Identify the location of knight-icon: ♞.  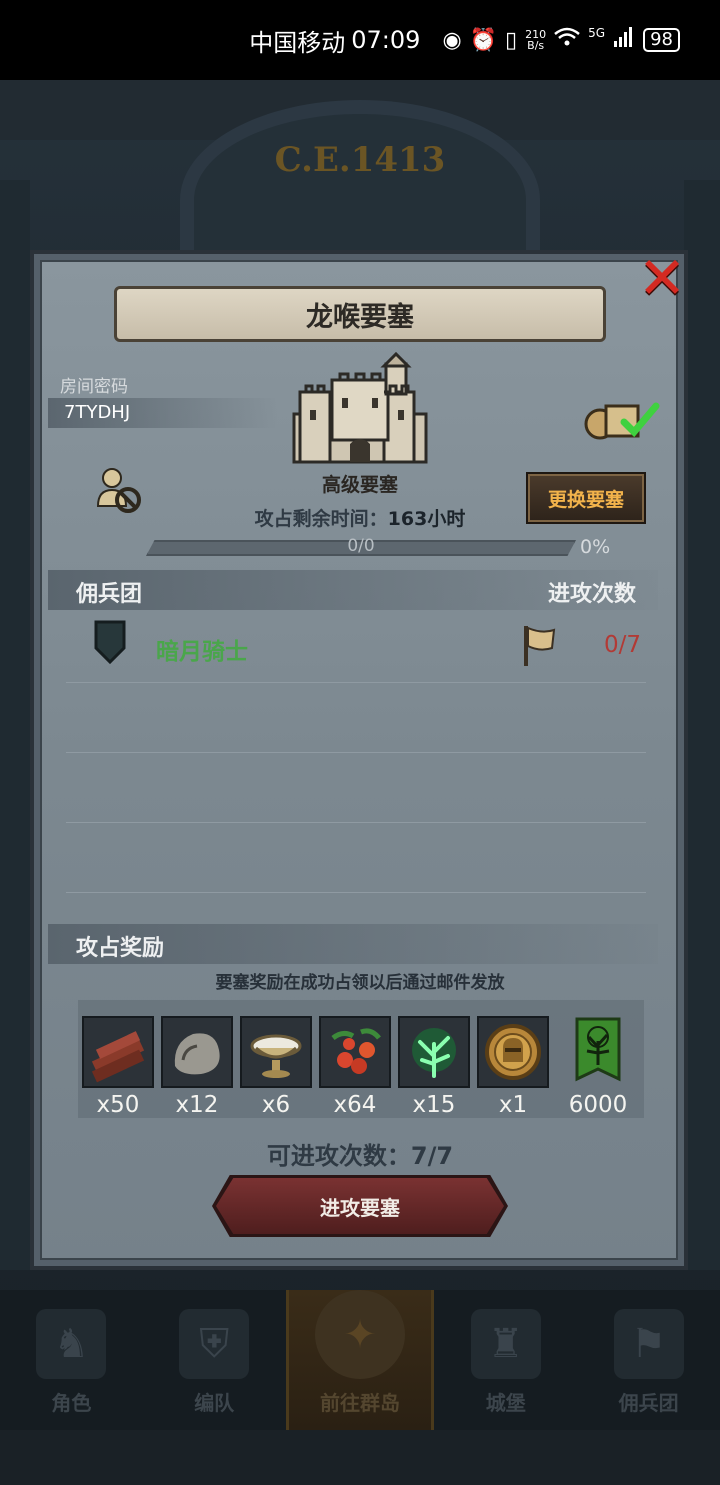
(71, 1344).